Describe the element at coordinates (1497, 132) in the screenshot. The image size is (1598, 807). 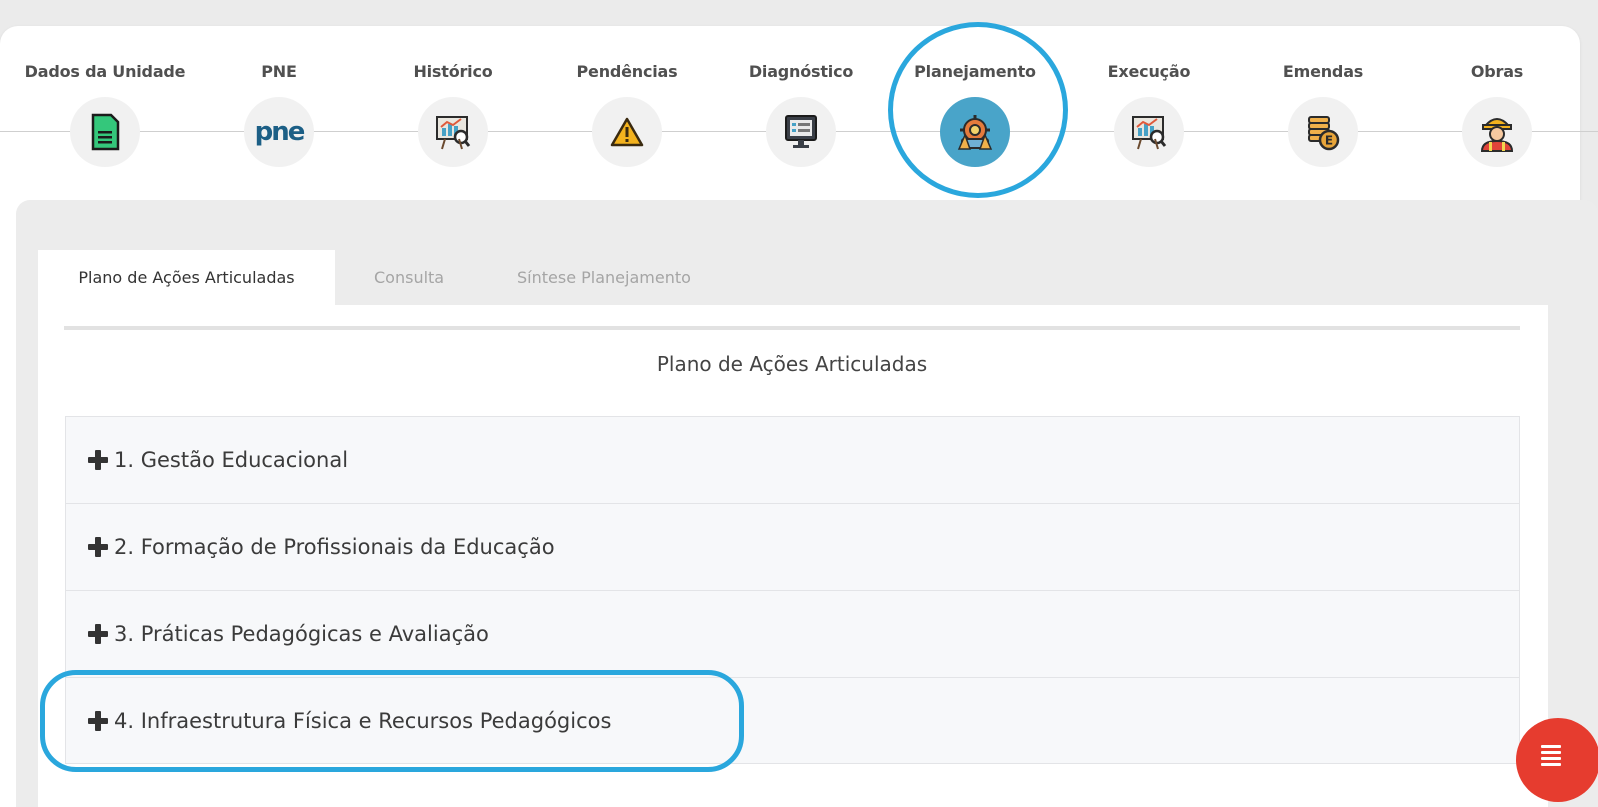
I see `construction-worker-icon` at that location.